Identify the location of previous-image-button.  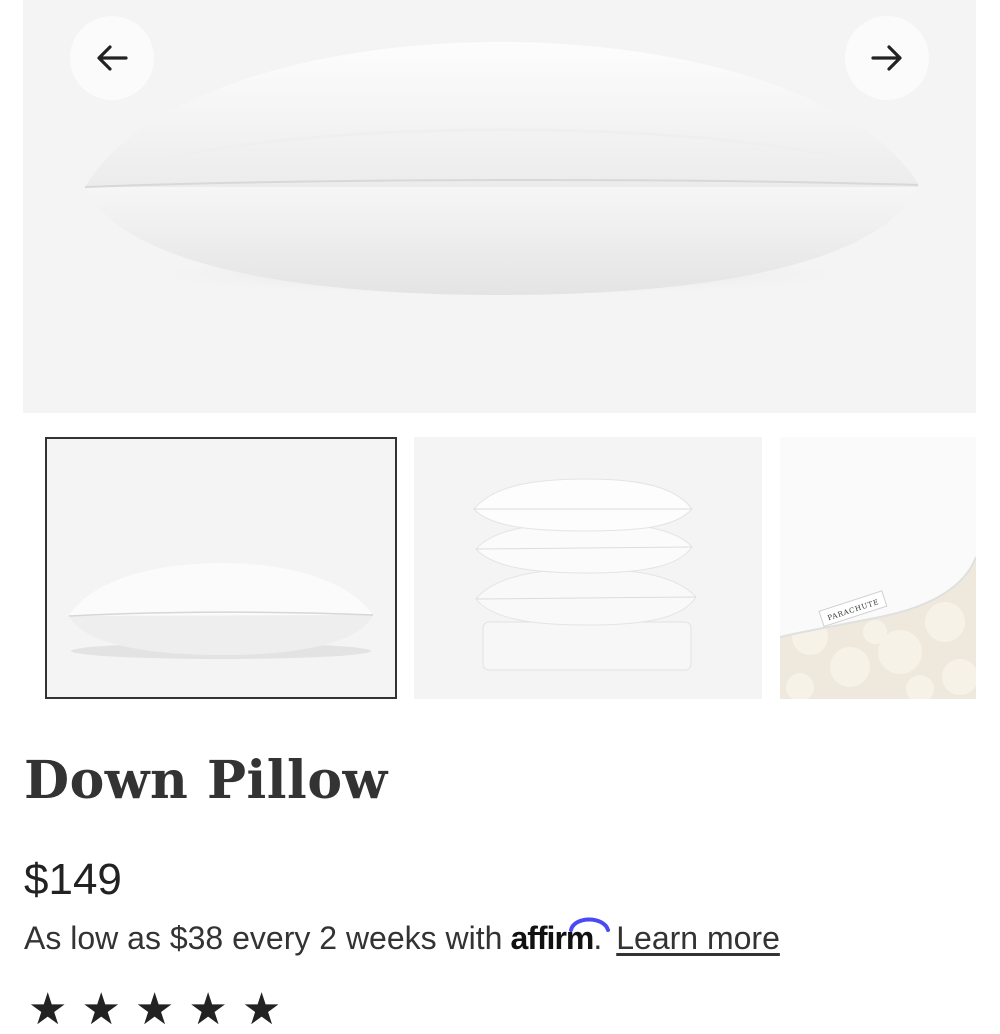
(112, 58).